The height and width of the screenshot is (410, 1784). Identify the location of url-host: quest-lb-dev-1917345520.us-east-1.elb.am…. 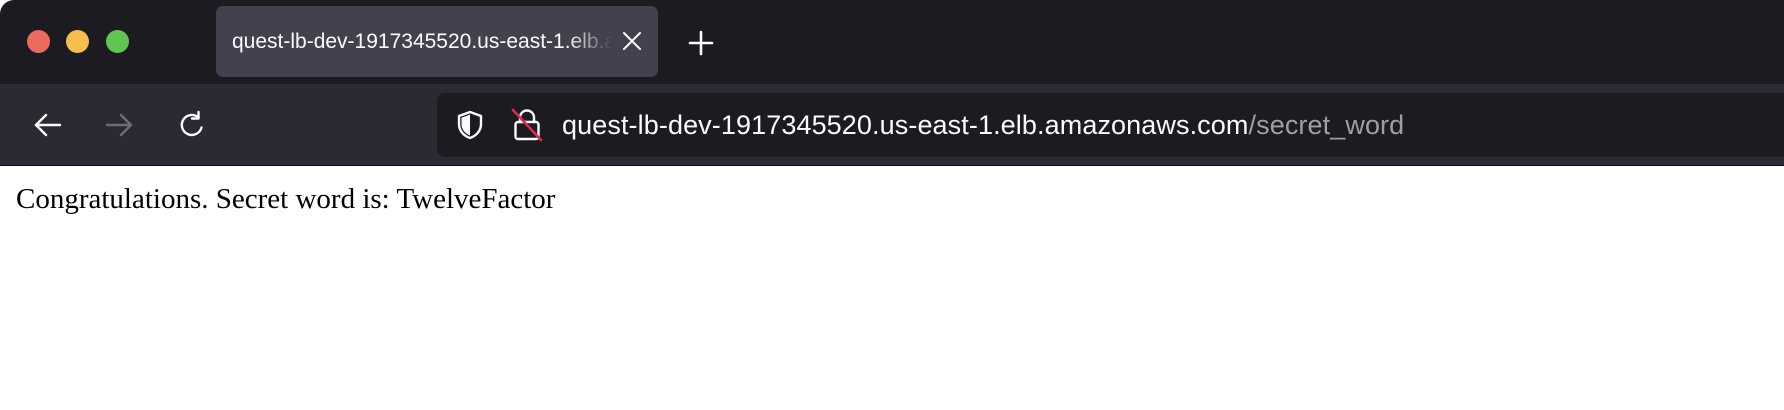
(905, 125).